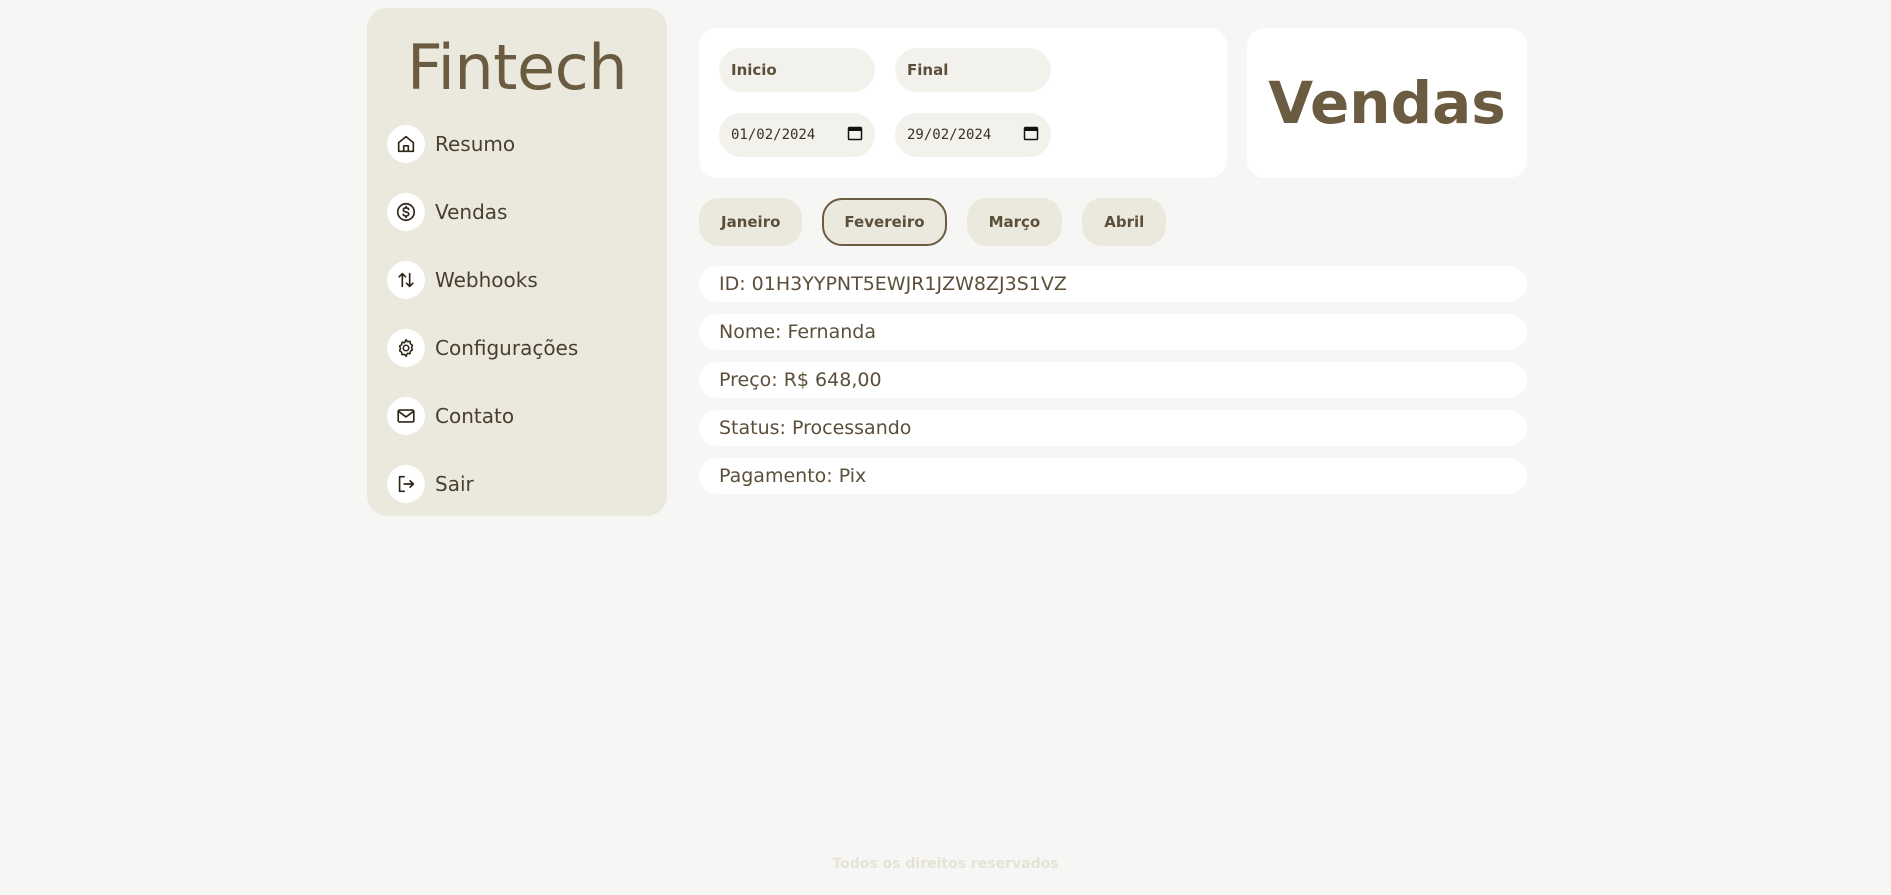  What do you see at coordinates (949, 135) in the screenshot?
I see `end-date-value: 29/02/2024` at bounding box center [949, 135].